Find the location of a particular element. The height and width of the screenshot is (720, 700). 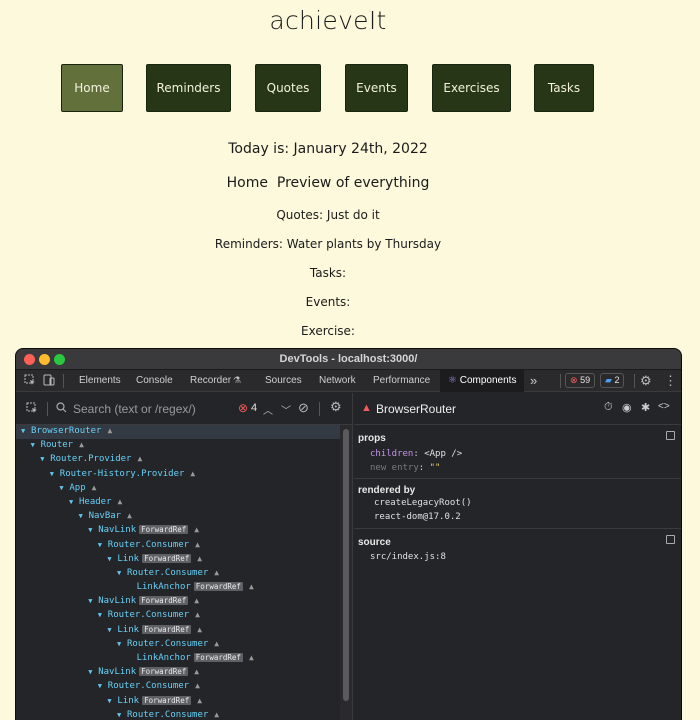

copy-source-icon is located at coordinates (670, 539).